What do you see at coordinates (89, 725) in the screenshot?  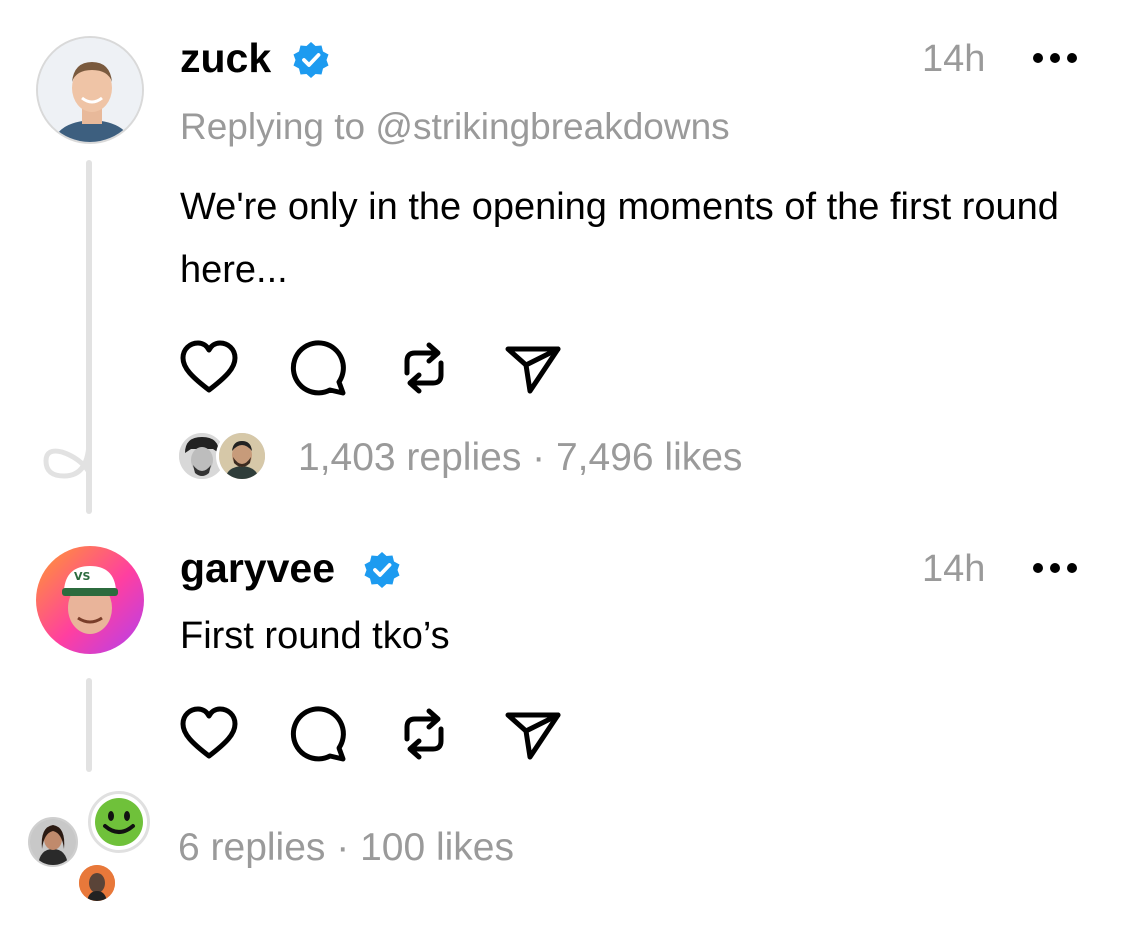 I see `thread-line` at bounding box center [89, 725].